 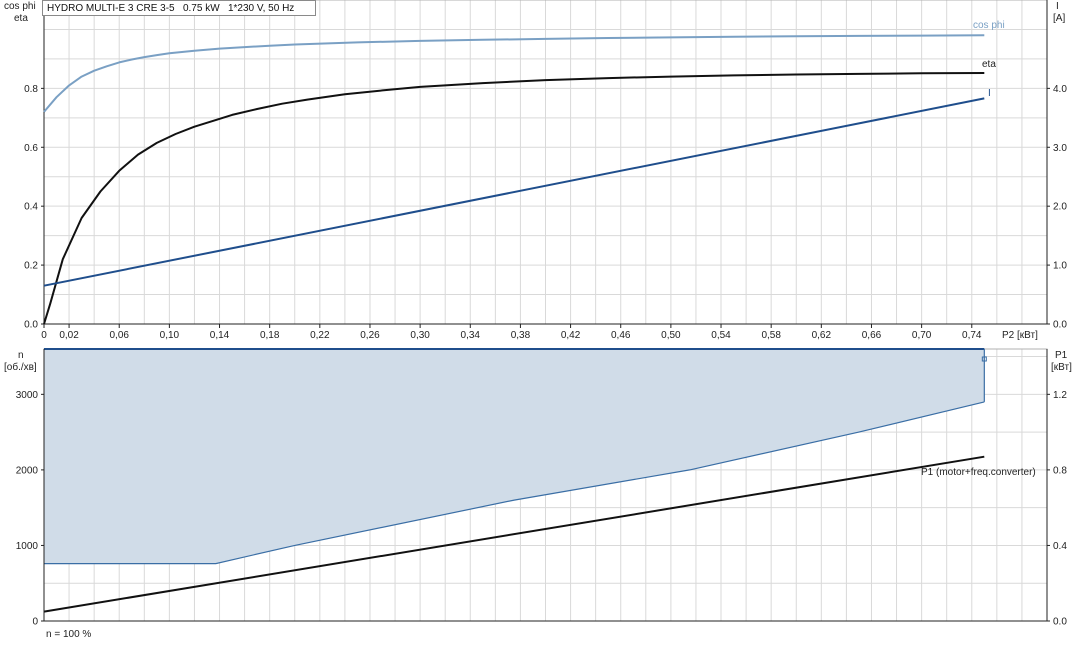 I want to click on bottom-left-axis-label-2: [об./хв], so click(x=20, y=367).